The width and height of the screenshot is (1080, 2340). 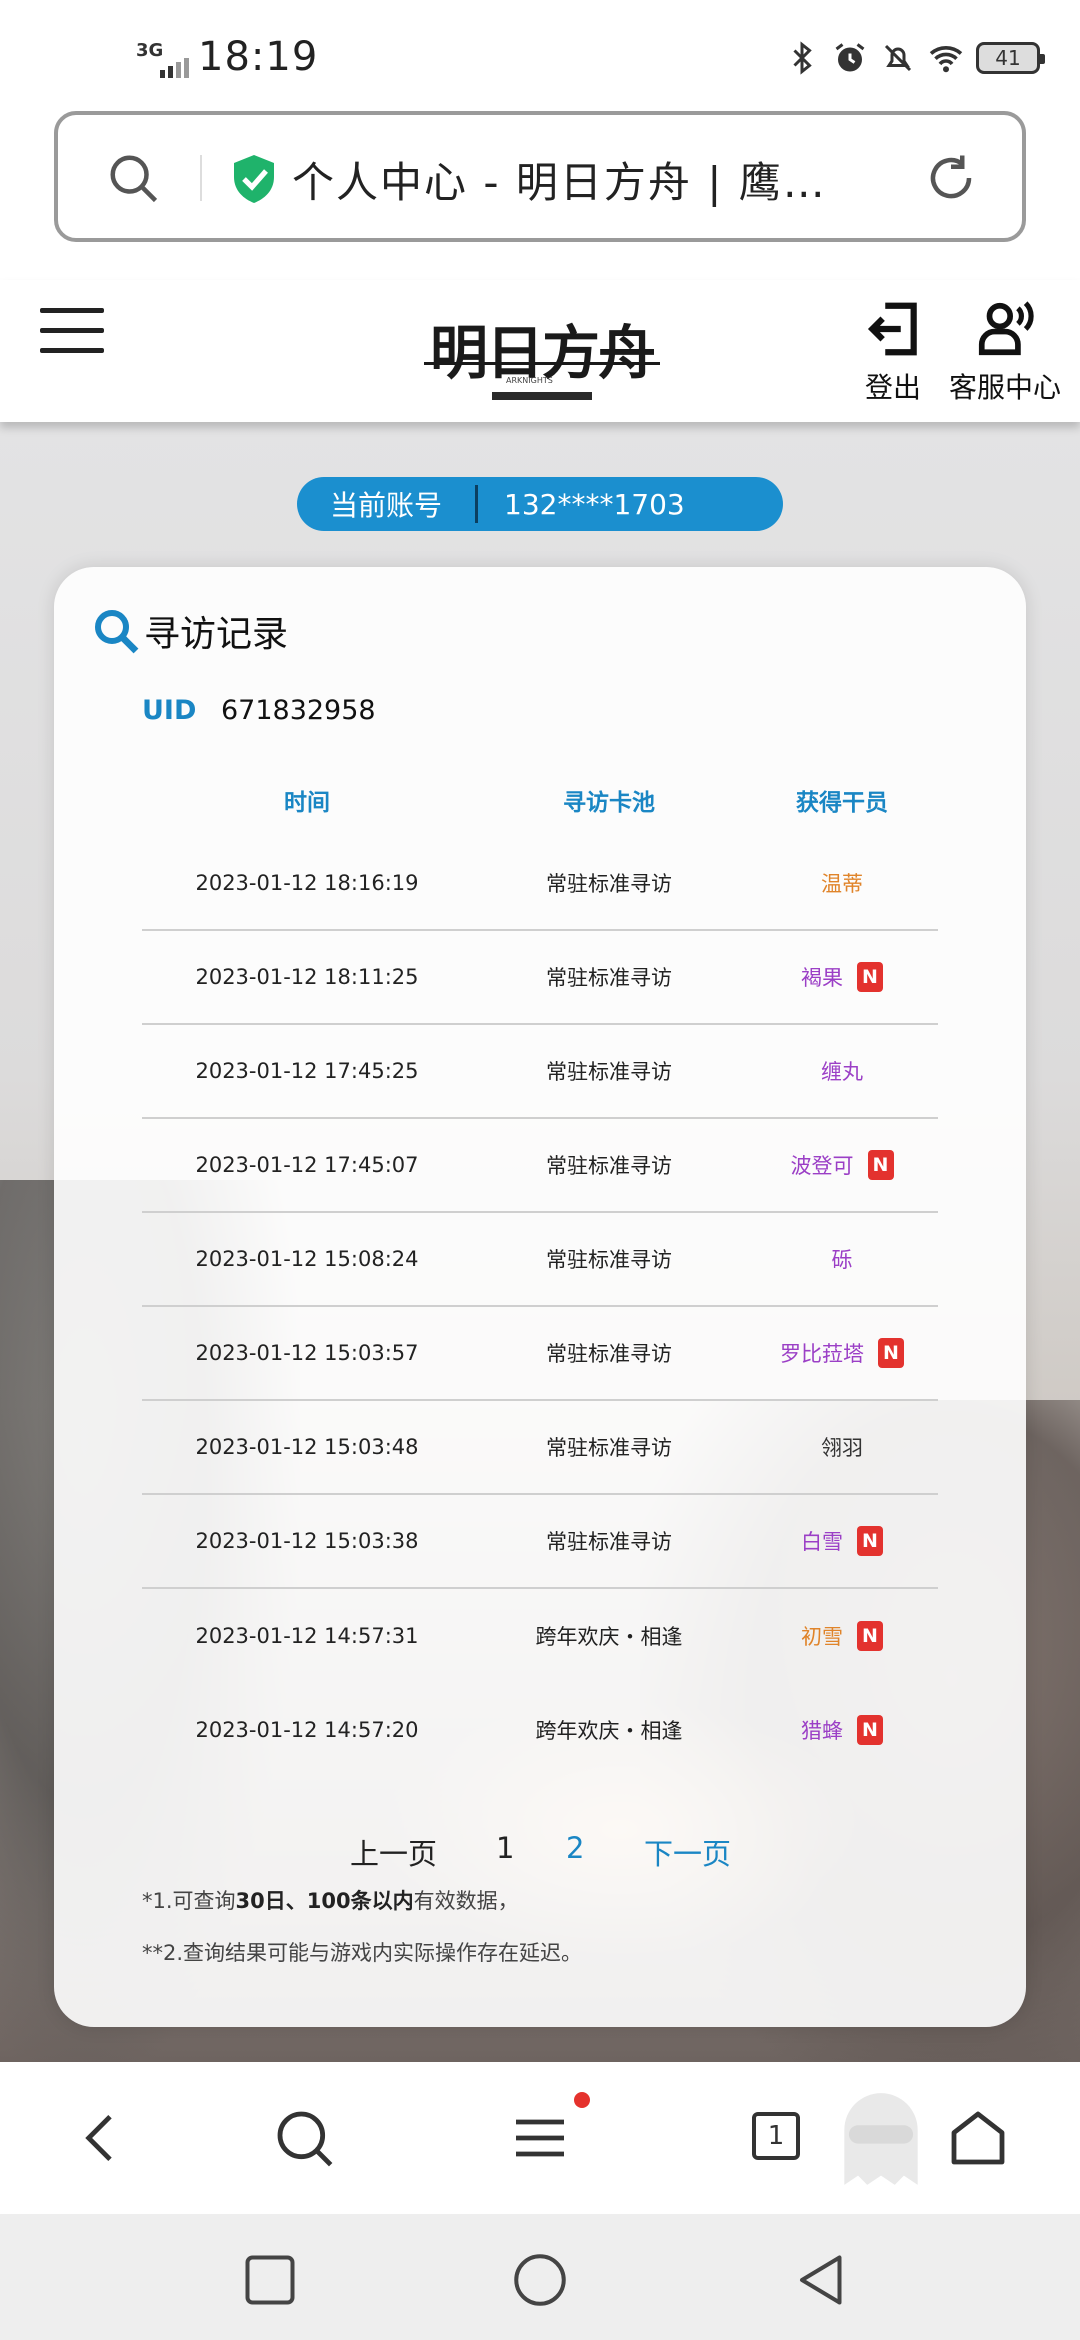 I want to click on operator-name: 砾, so click(x=842, y=1260).